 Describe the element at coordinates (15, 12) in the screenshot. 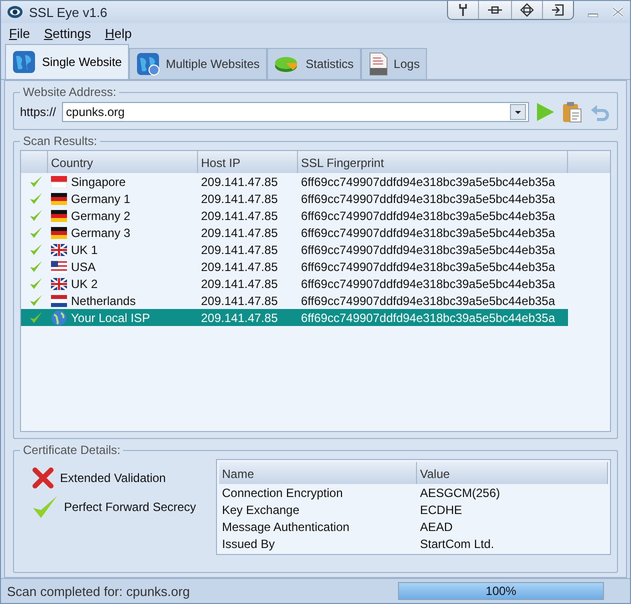

I see `eye-icon` at that location.